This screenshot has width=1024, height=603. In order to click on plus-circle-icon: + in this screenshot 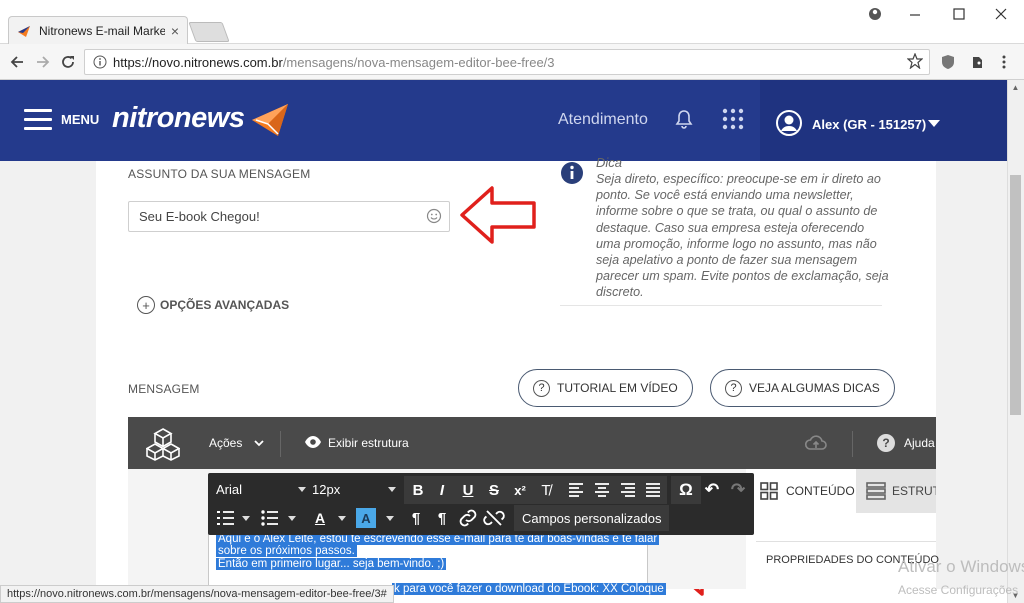, I will do `click(146, 305)`.